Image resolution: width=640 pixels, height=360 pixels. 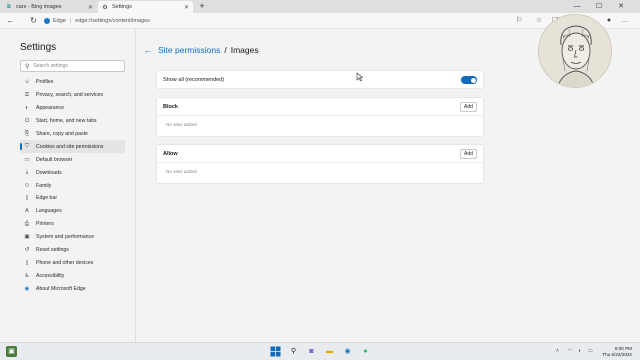 I want to click on portrait-sketch-icon, so click(x=575, y=51).